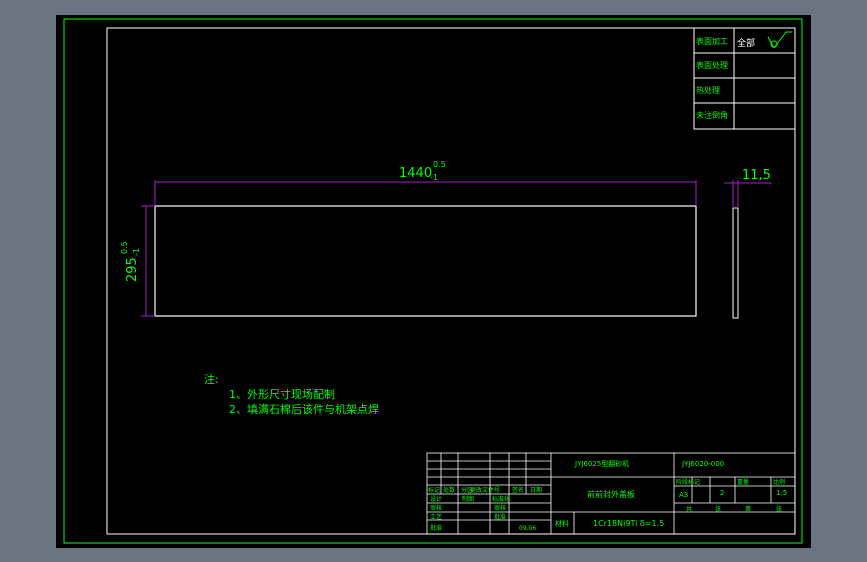 The width and height of the screenshot is (867, 562). I want to click on roughness-label-3: 热处理, so click(708, 90).